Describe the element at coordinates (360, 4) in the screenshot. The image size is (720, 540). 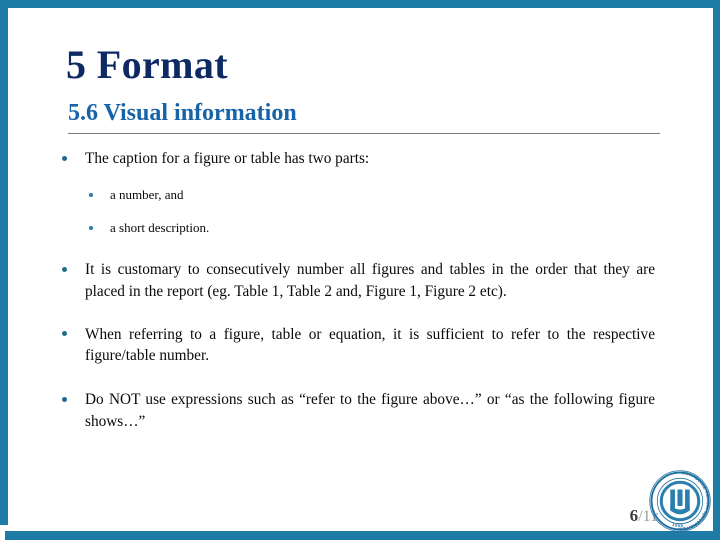
I see `slide-border-top` at that location.